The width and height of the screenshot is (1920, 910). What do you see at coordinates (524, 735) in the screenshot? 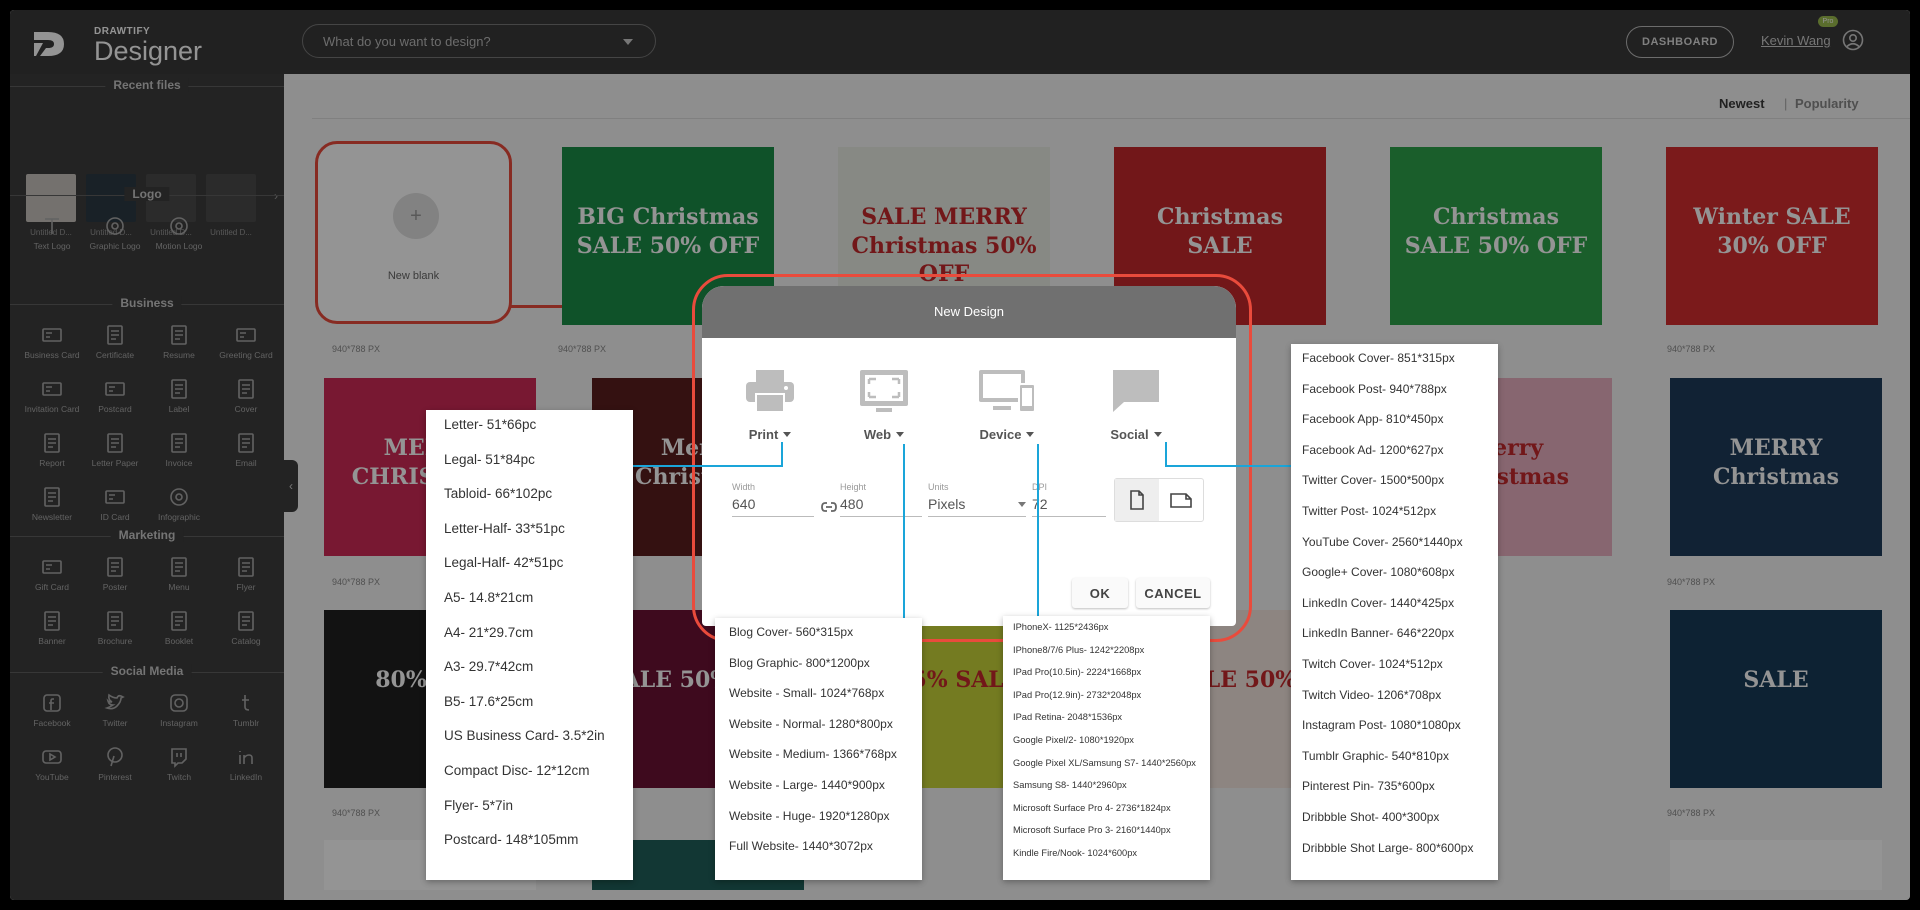
I see `size-option: US Business Card- 3.5*2in` at bounding box center [524, 735].